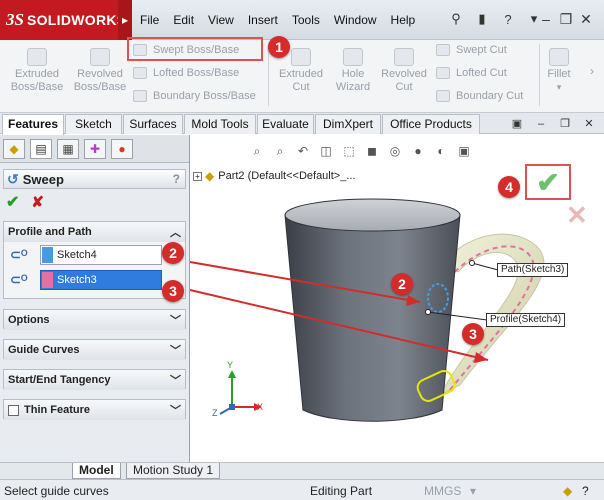  What do you see at coordinates (533, 270) in the screenshot?
I see `path-callout: Path(Sketch3)` at bounding box center [533, 270].